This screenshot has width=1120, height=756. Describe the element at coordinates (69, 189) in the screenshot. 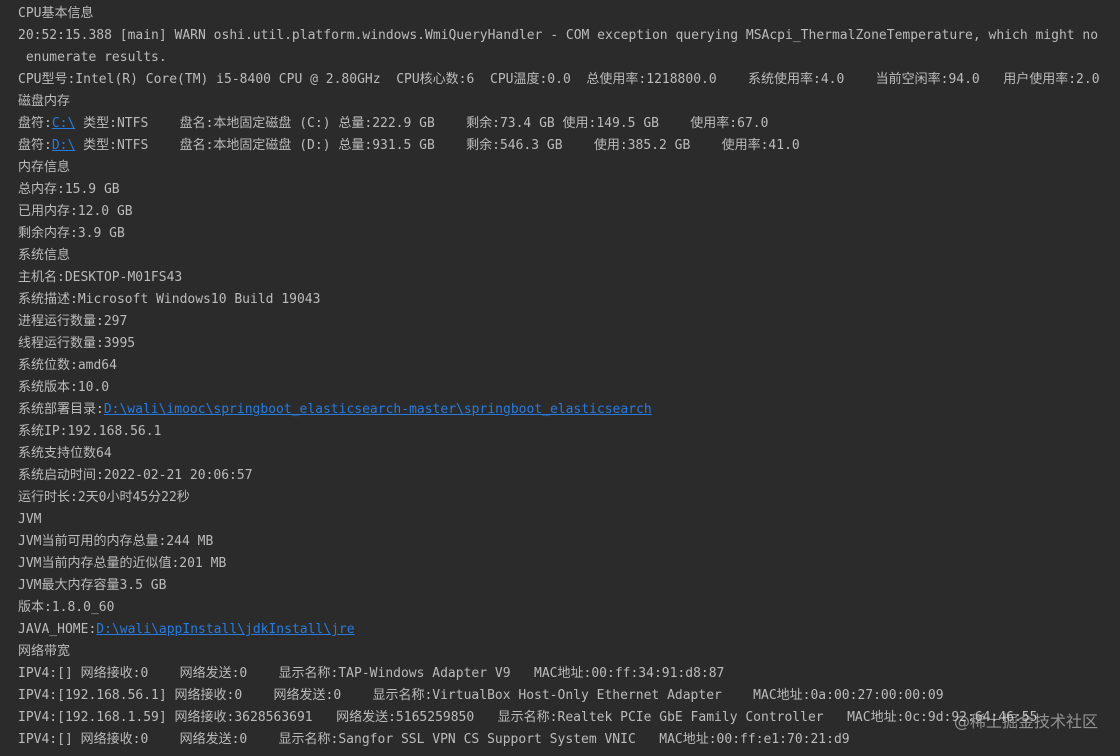

I see `console-line-mem-total: 总内存:15.9 GB` at that location.